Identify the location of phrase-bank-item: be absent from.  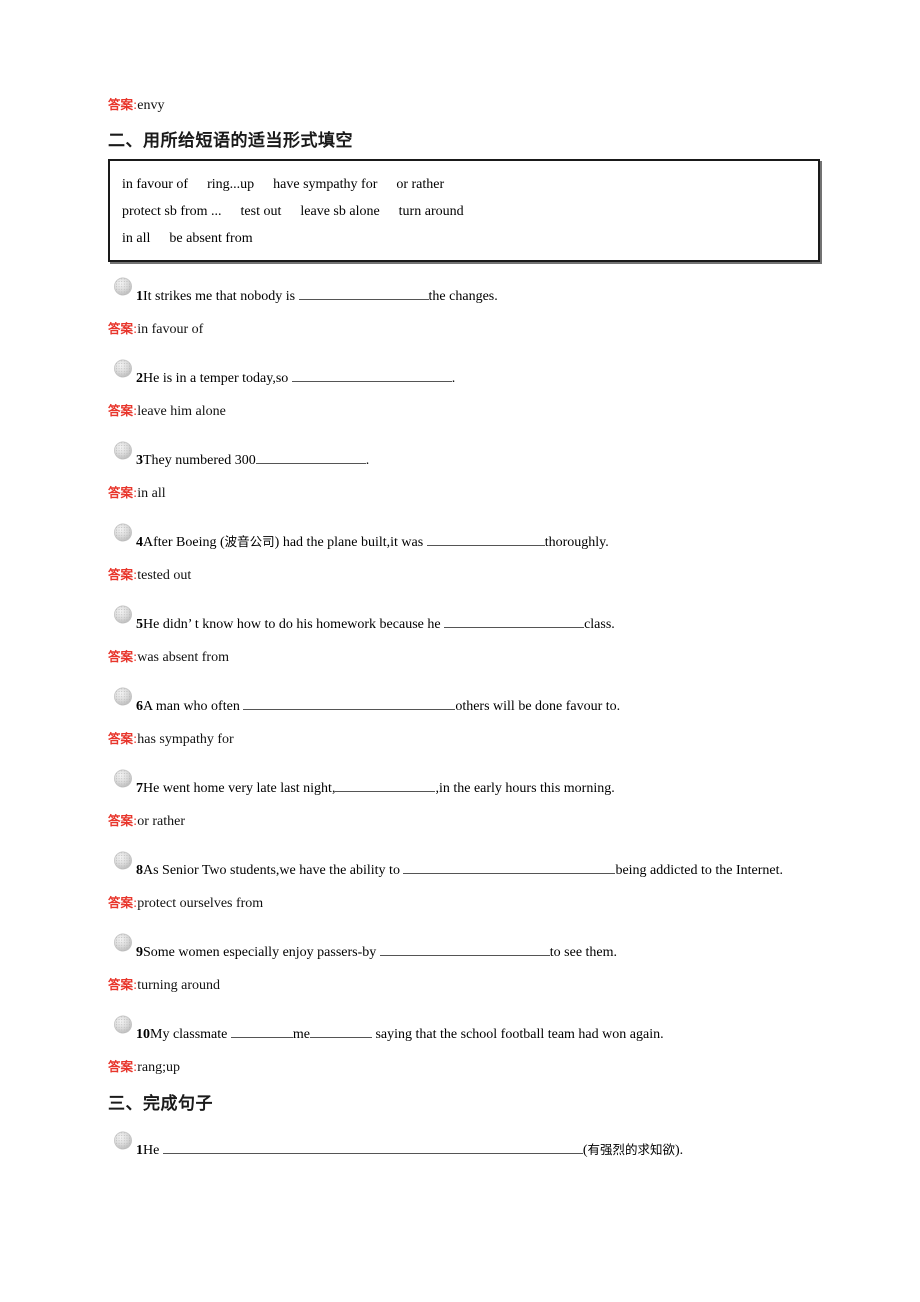
(210, 238).